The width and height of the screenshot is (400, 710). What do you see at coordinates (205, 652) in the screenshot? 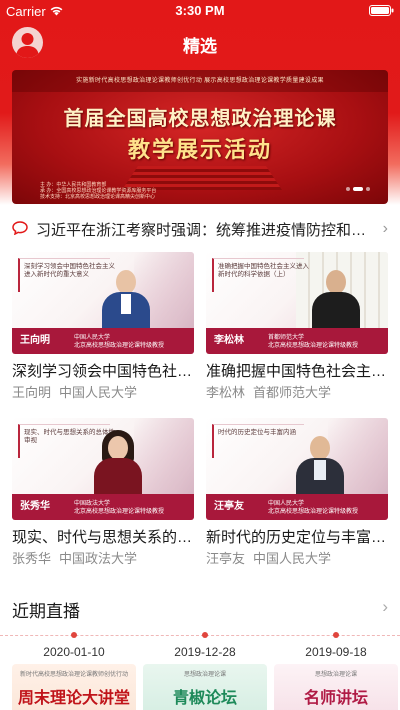
I see `live-date: 2019-12-28` at bounding box center [205, 652].